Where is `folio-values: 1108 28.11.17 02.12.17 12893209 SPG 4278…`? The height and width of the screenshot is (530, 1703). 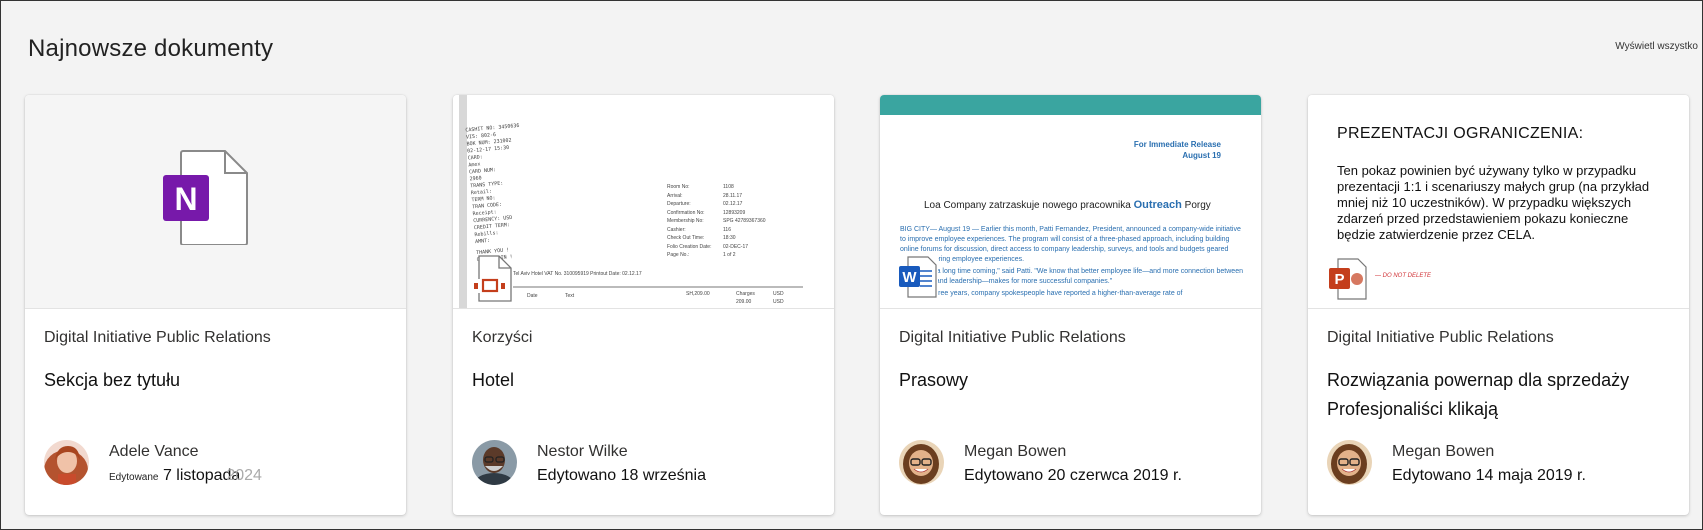 folio-values: 1108 28.11.17 02.12.17 12893209 SPG 4278… is located at coordinates (744, 221).